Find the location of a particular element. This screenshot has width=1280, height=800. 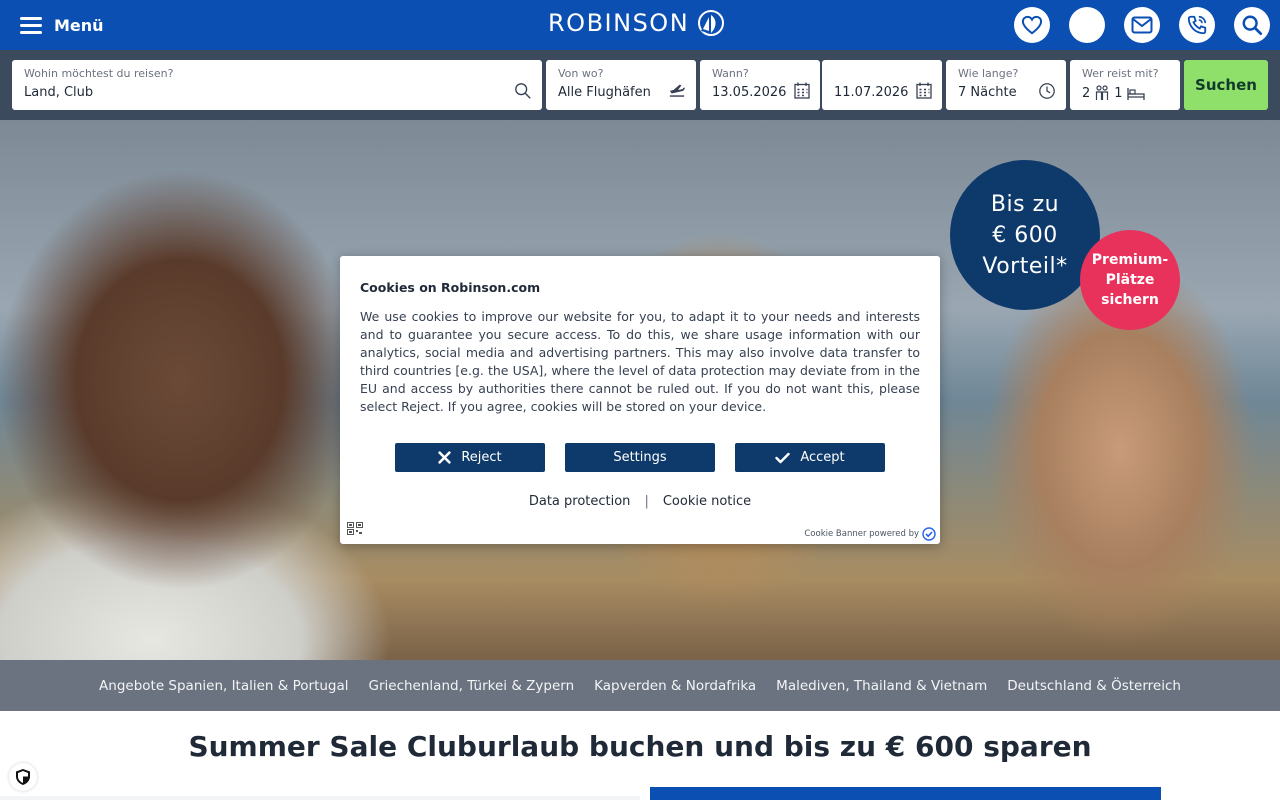

shield-icon is located at coordinates (23, 777).